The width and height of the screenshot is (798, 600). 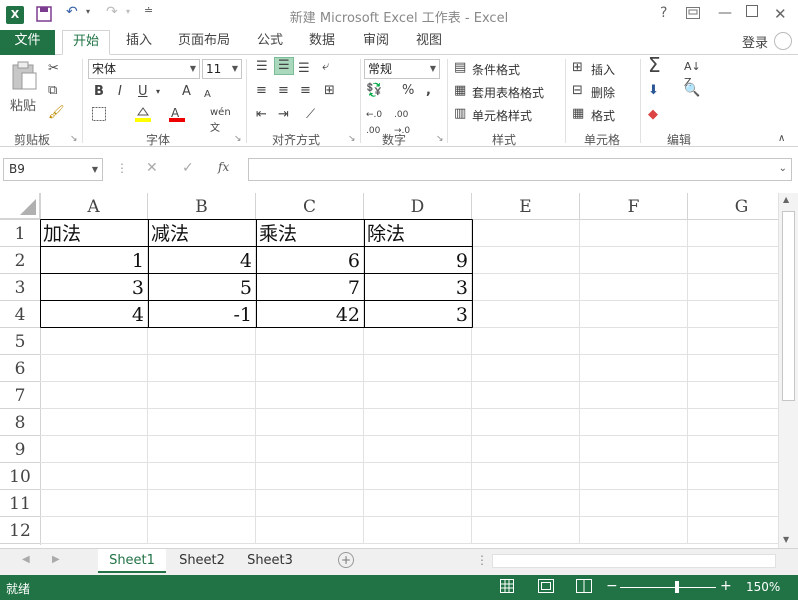 I want to click on align-bottom-icon: ☰, so click(x=304, y=69).